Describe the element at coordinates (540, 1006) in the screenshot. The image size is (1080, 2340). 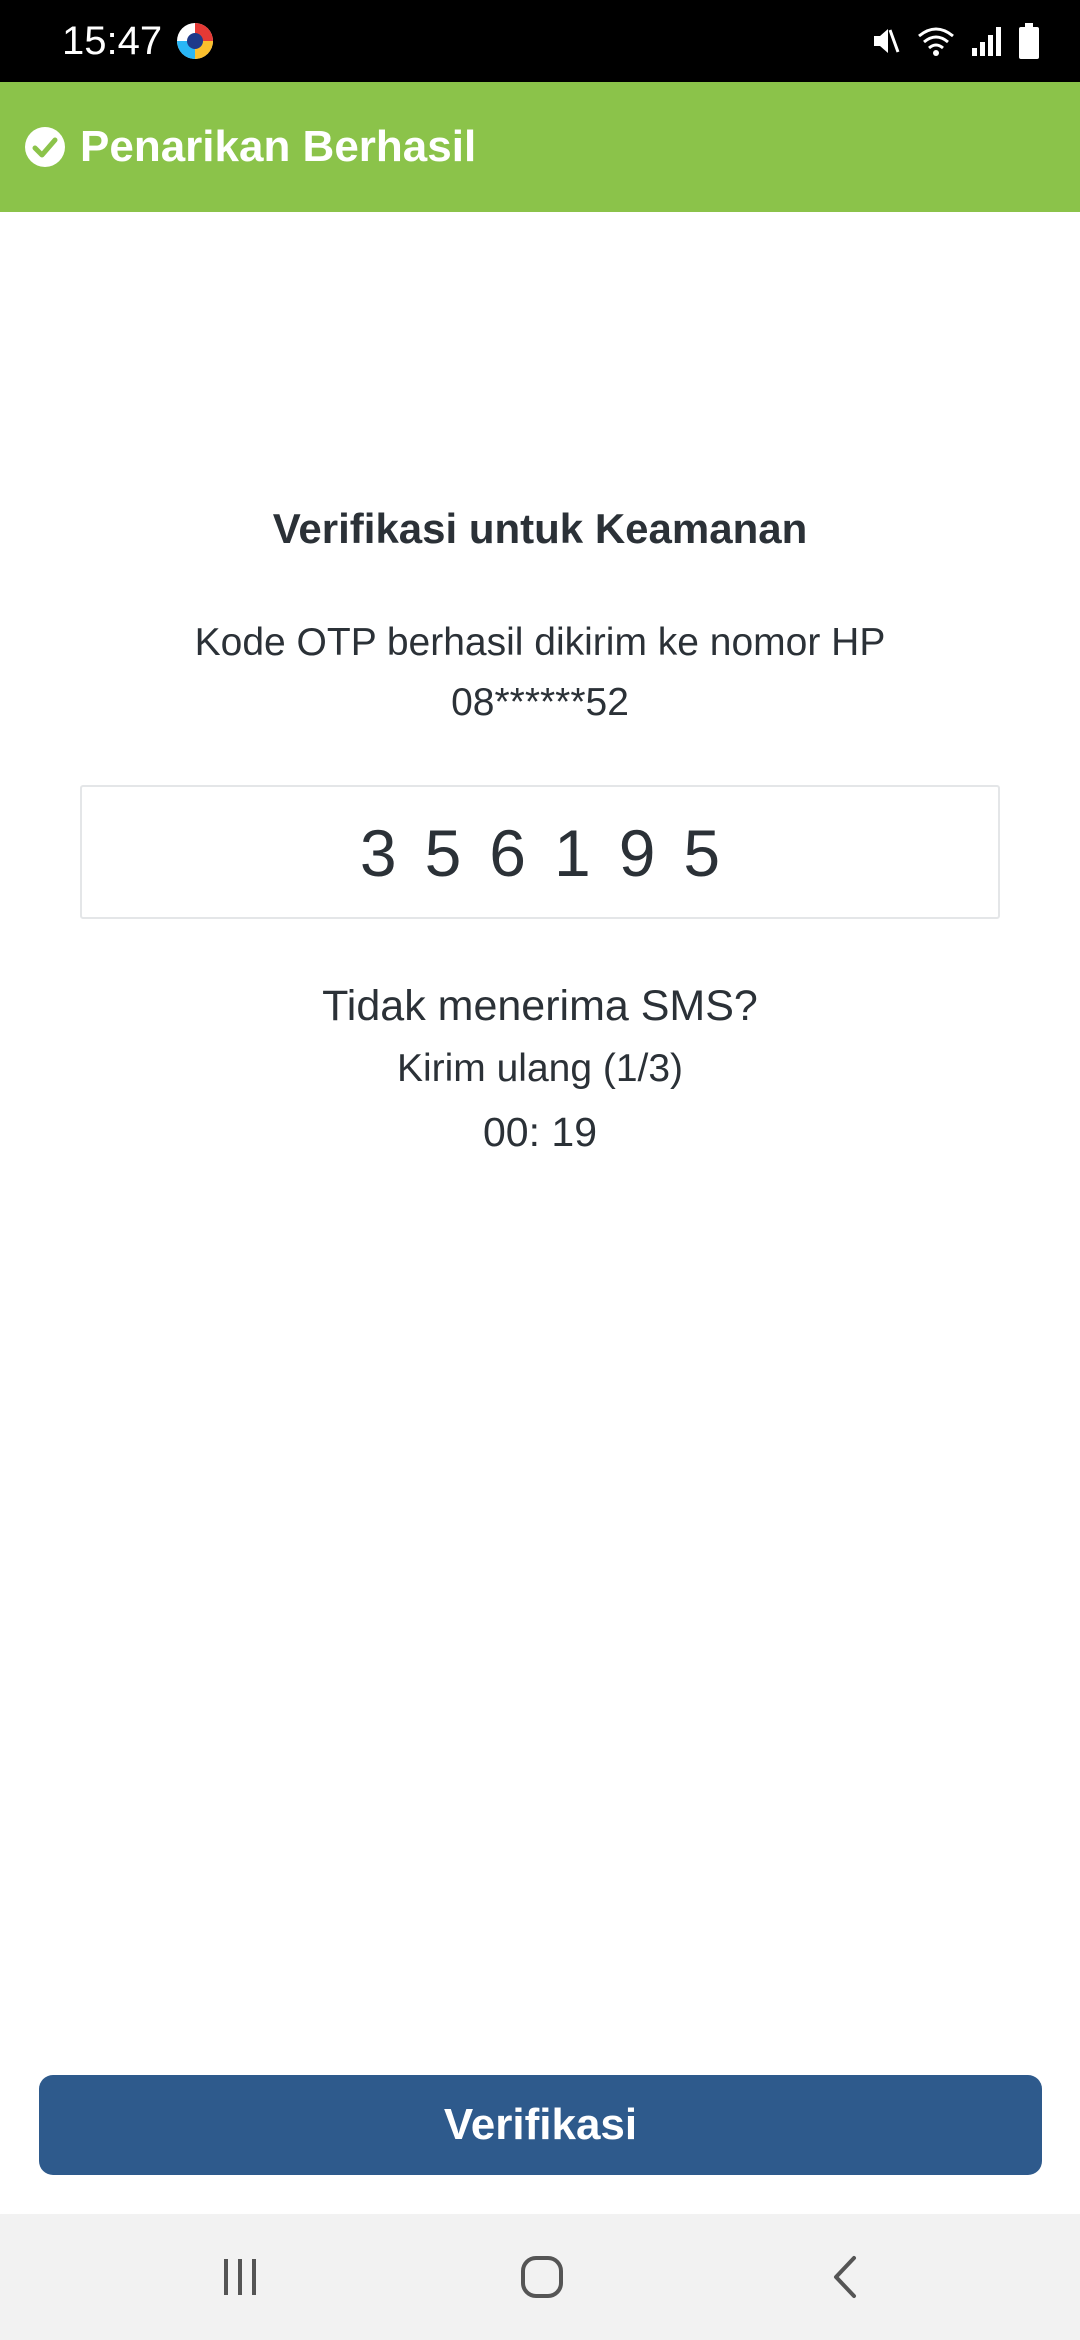
I see `no-sms-text: Tidak menerima SMS?` at that location.